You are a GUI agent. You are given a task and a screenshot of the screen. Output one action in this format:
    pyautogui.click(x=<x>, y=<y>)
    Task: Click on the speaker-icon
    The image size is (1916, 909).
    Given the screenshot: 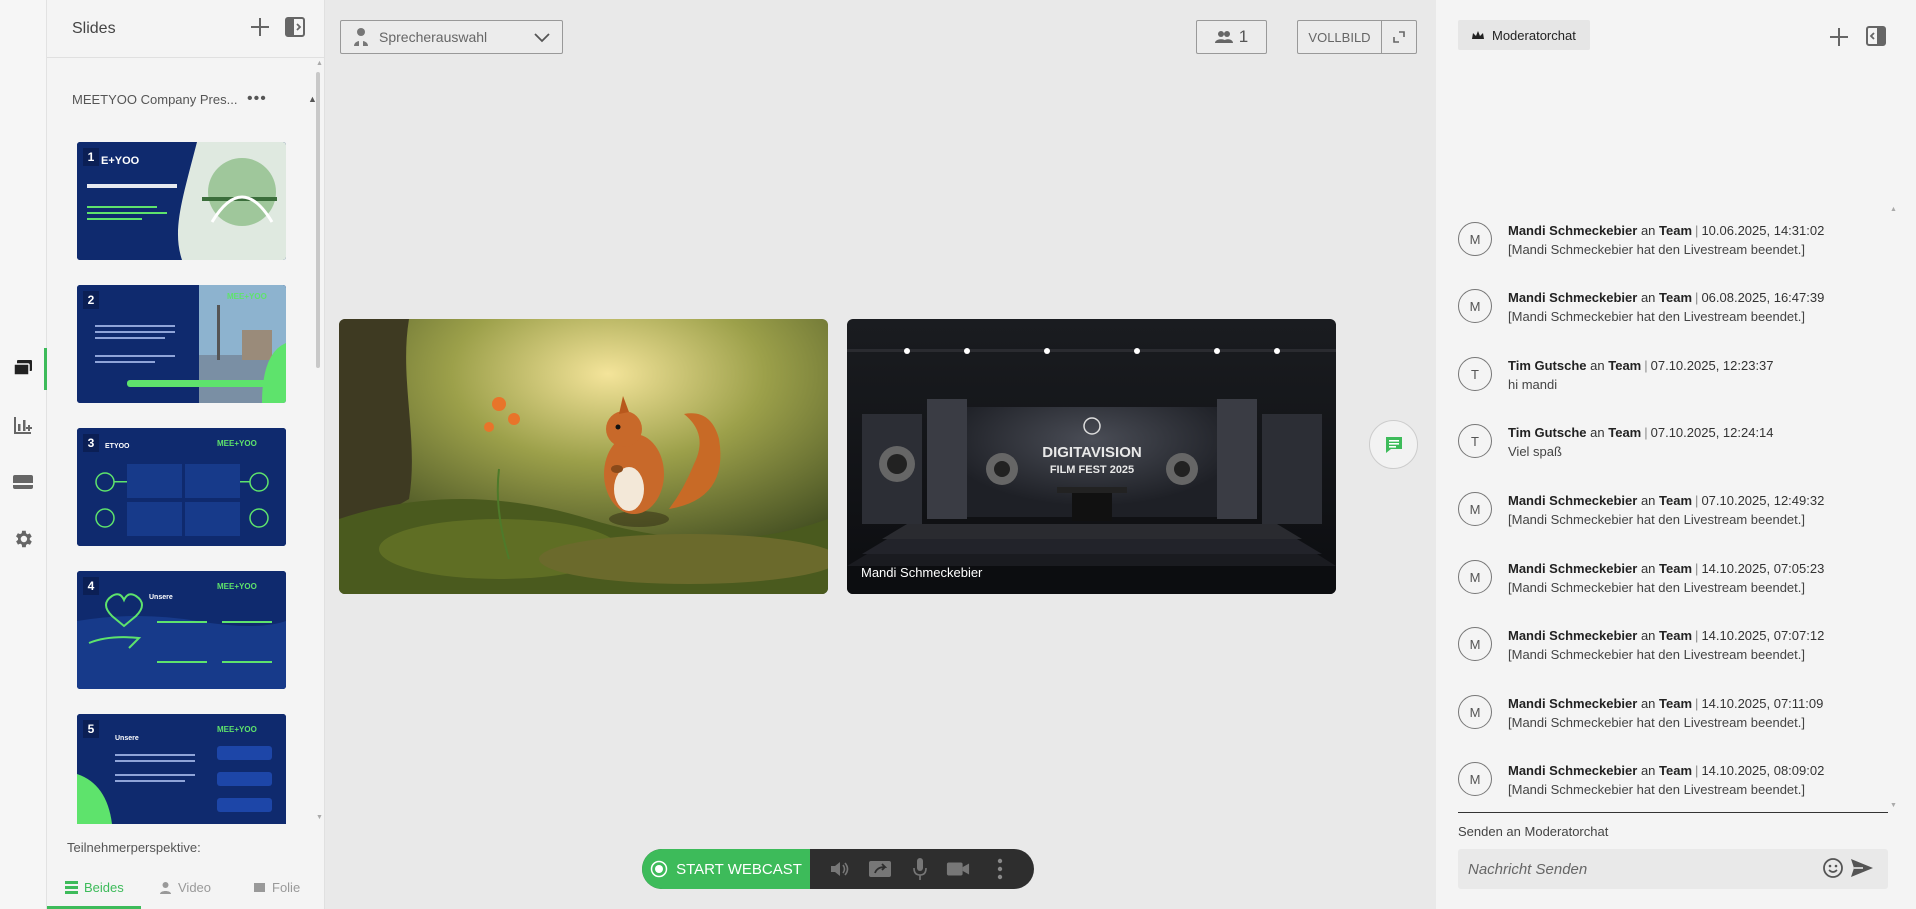 What is the action you would take?
    pyautogui.click(x=840, y=869)
    